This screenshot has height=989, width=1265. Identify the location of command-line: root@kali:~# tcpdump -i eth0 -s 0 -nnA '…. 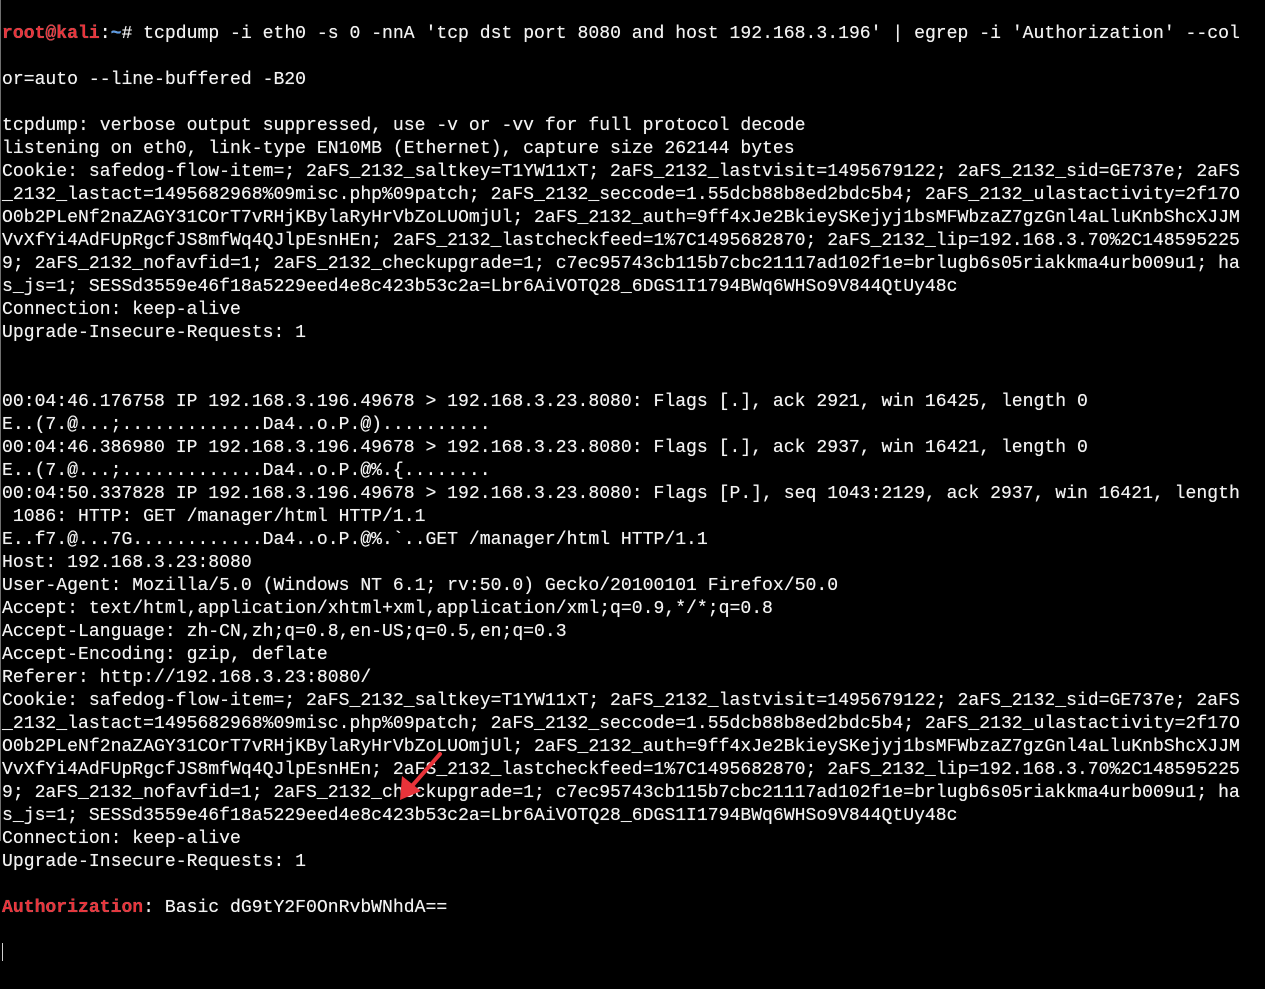
(633, 34).